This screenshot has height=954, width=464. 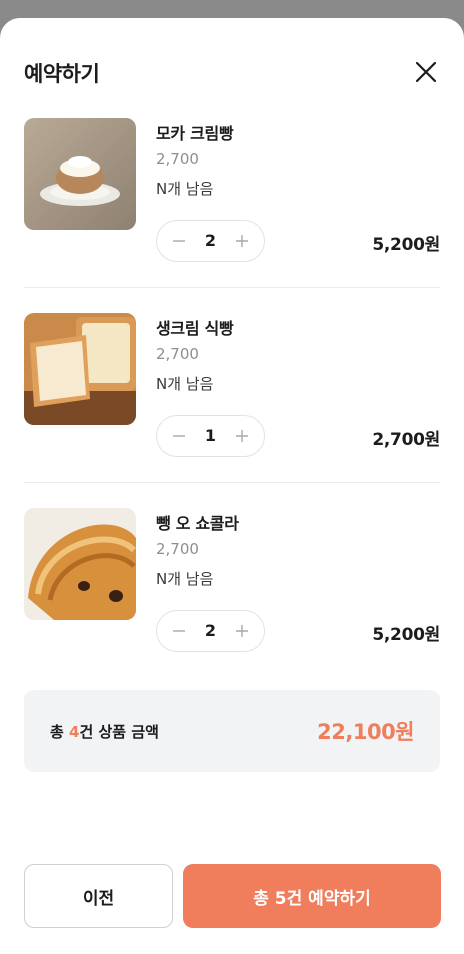 What do you see at coordinates (232, 580) in the screenshot?
I see `cart-item-pain-au-chocolat: 뺑 오 쇼콜라 2,700 N개 남음 2 5,200원` at bounding box center [232, 580].